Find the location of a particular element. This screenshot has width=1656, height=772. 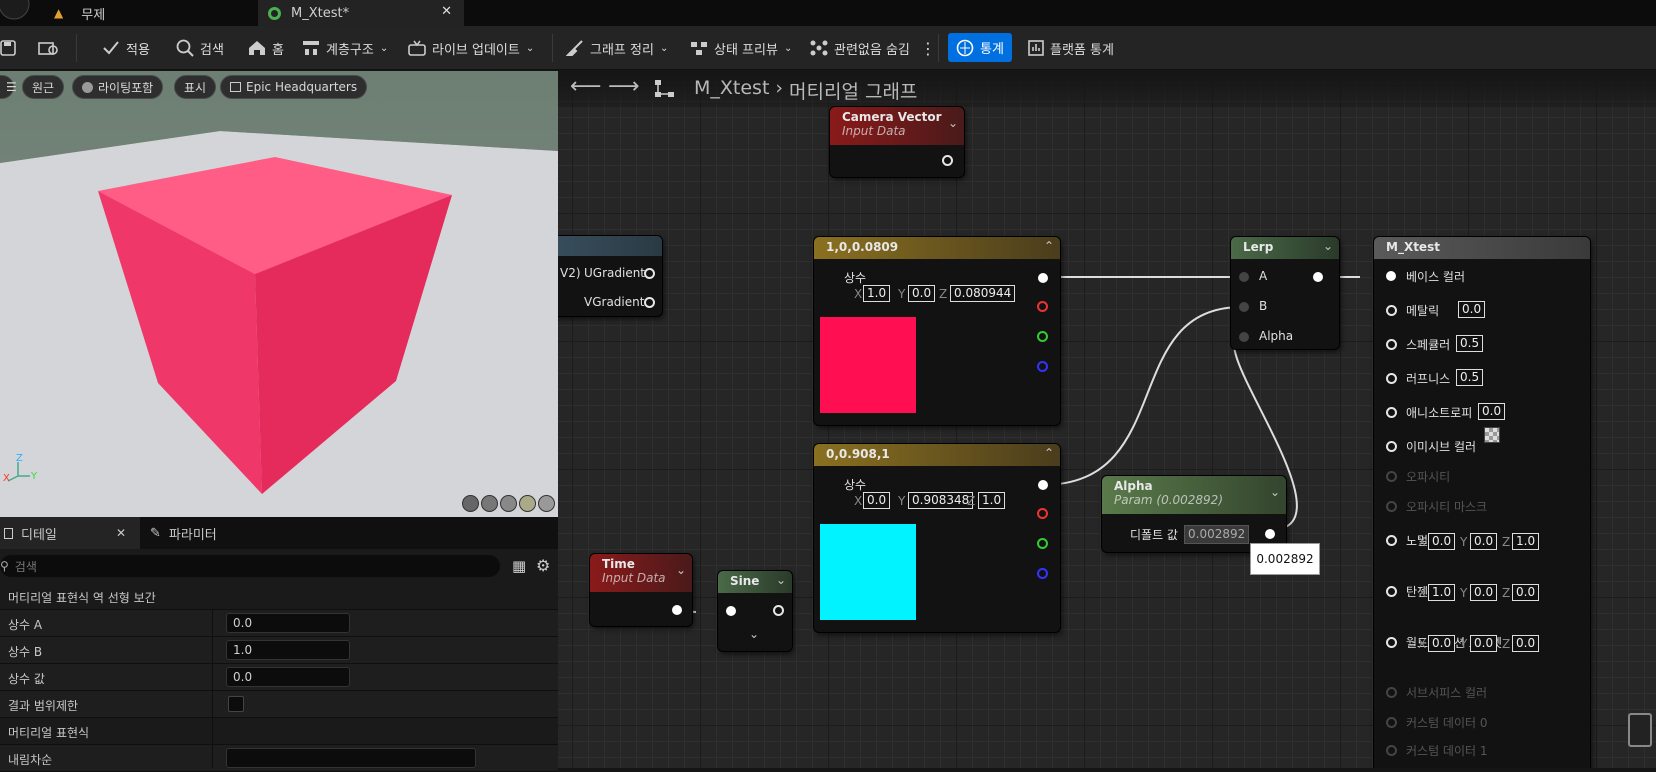

cylinder-icon is located at coordinates (470, 503).